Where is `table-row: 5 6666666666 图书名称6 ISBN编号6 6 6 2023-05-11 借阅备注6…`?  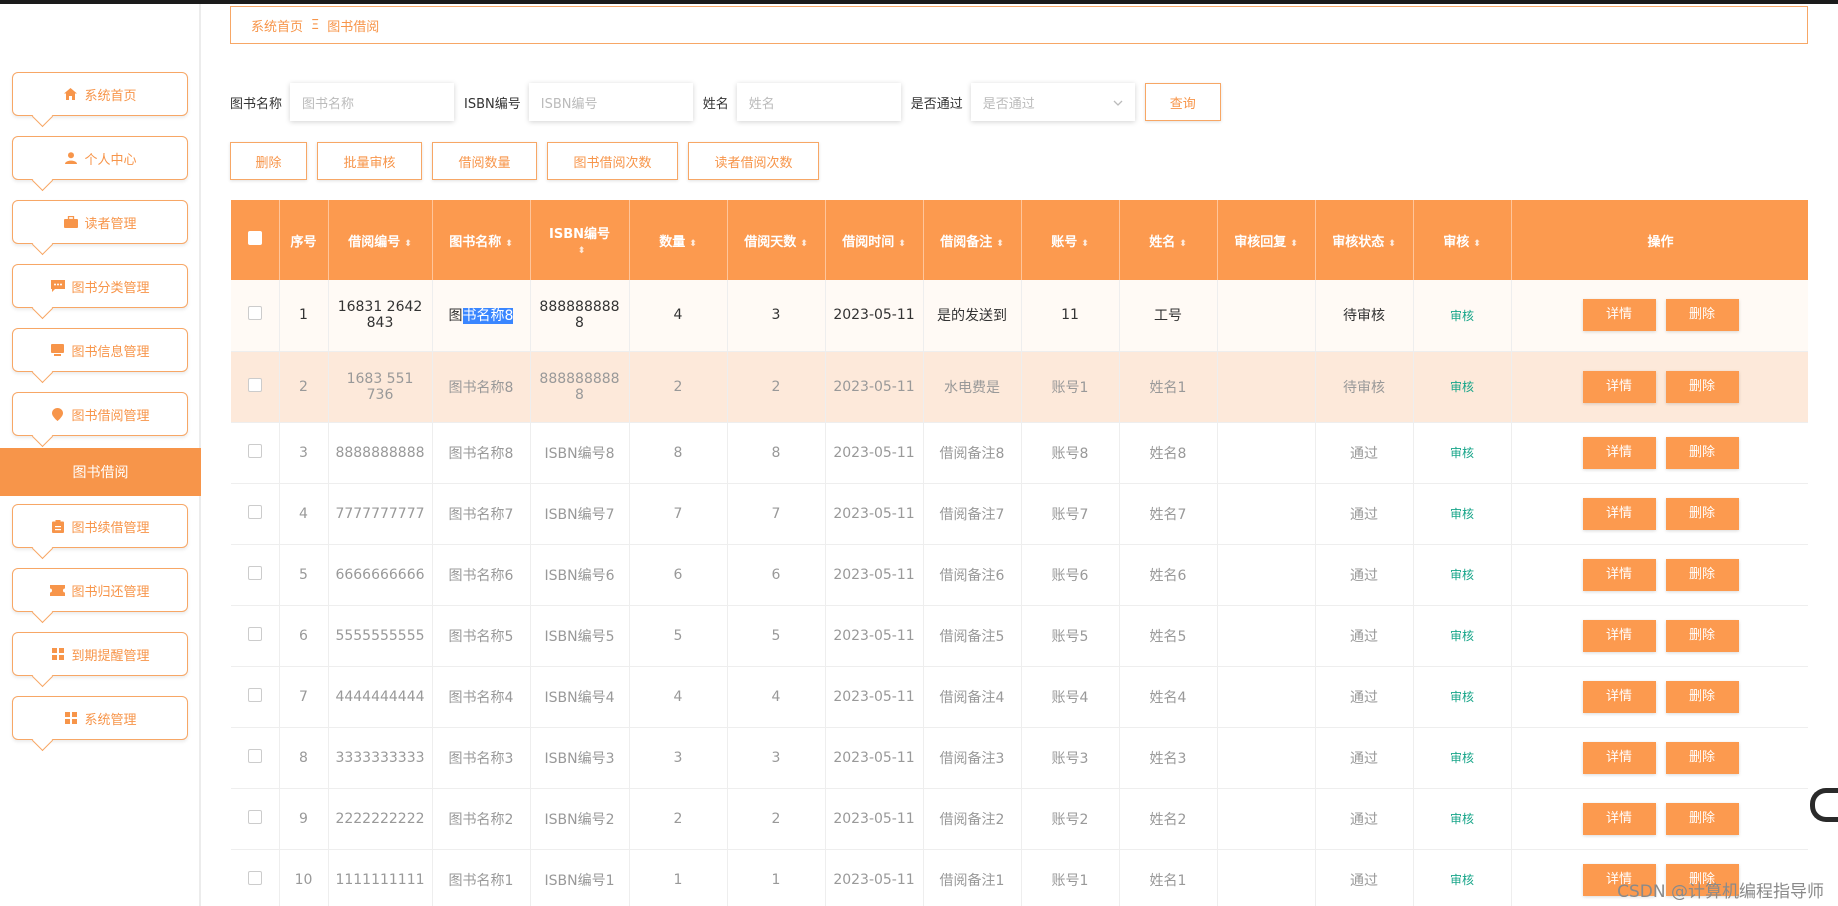 table-row: 5 6666666666 图书名称6 ISBN编号6 6 6 2023-05-11 借阅备注6… is located at coordinates (1019, 575).